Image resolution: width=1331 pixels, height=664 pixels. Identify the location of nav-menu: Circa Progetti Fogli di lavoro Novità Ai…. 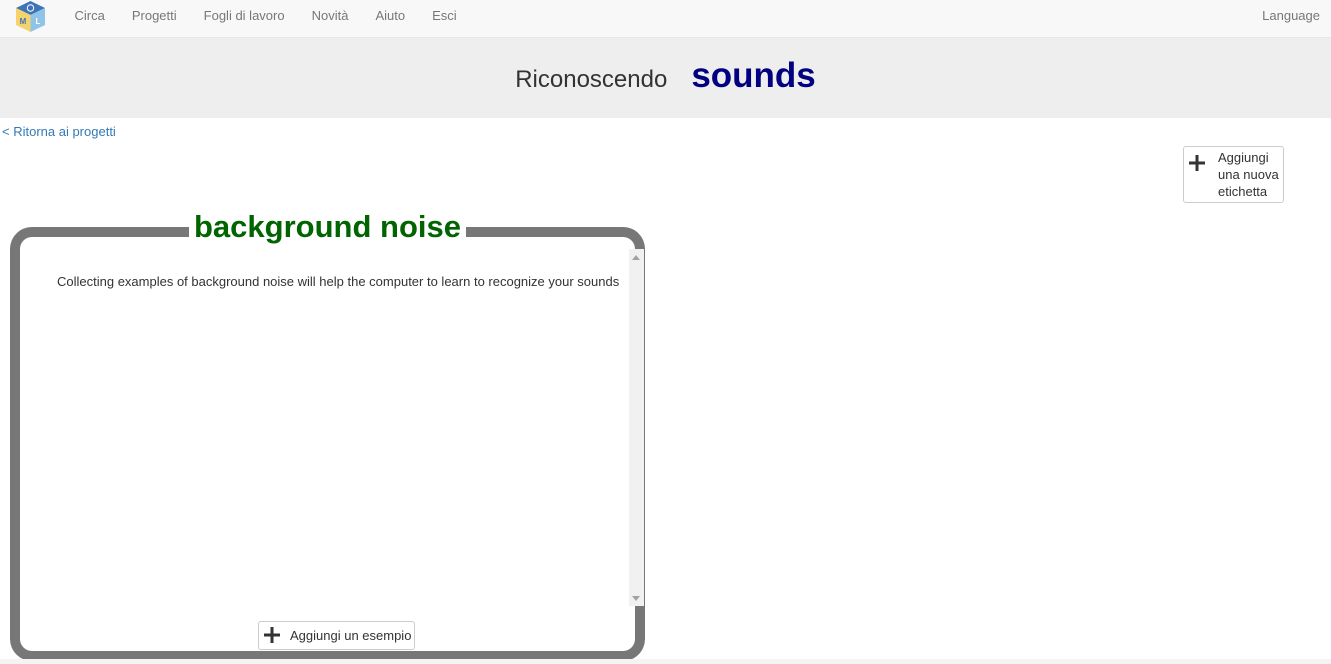
(265, 15).